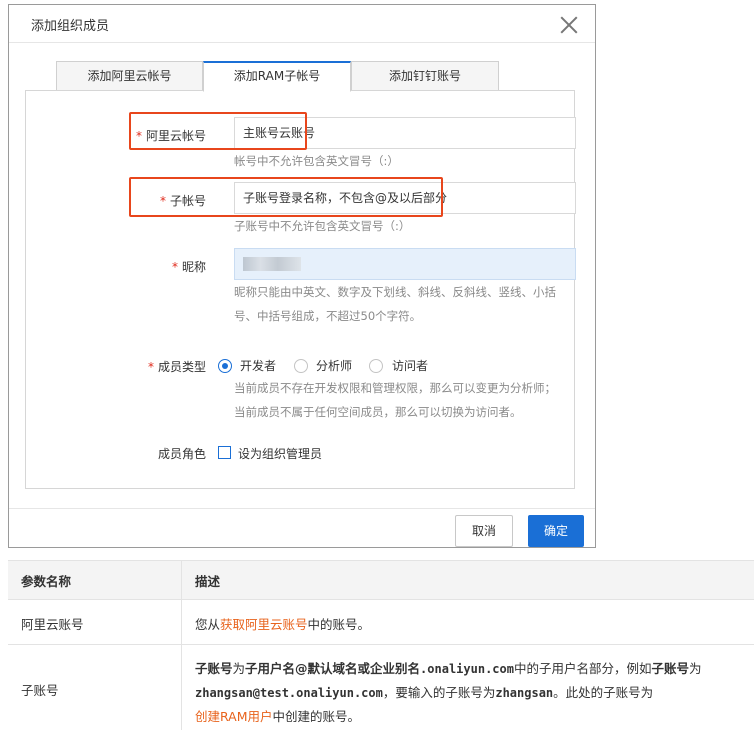 Image resolution: width=754 pixels, height=730 pixels. I want to click on member-type-label-text: 成员类型, so click(181, 367).